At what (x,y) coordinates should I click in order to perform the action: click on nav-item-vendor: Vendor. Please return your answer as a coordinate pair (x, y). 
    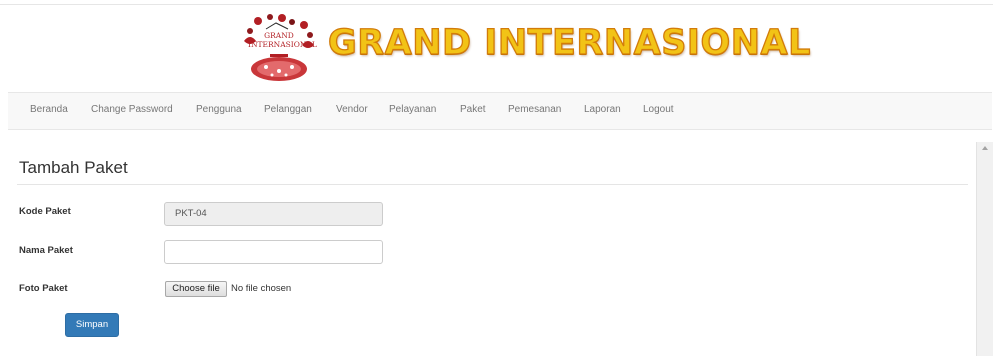
    Looking at the image, I should click on (352, 109).